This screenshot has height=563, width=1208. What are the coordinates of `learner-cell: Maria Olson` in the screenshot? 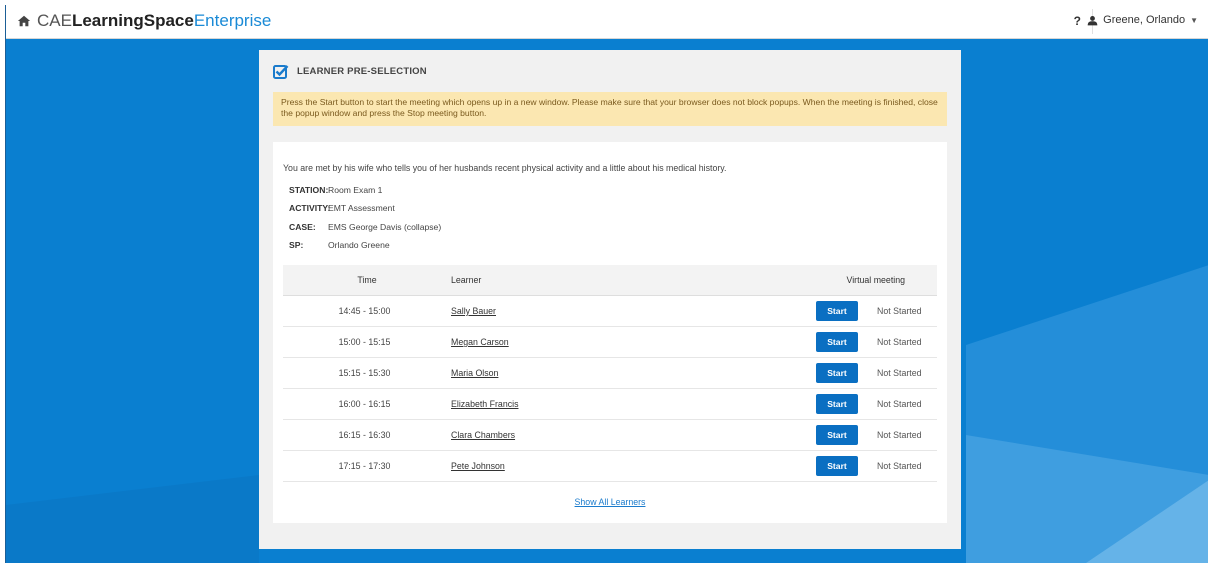 It's located at (556, 373).